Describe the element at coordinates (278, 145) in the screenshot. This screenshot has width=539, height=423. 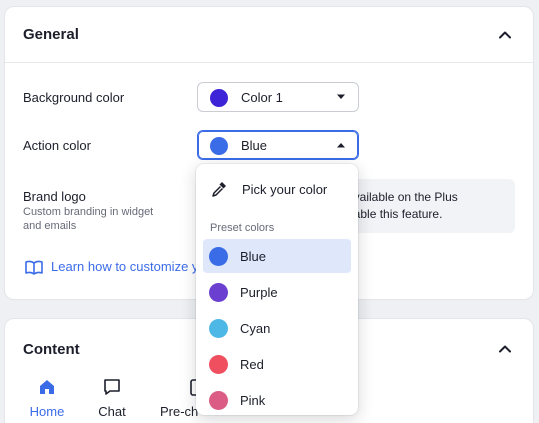
I see `action-color-select: Blue` at that location.